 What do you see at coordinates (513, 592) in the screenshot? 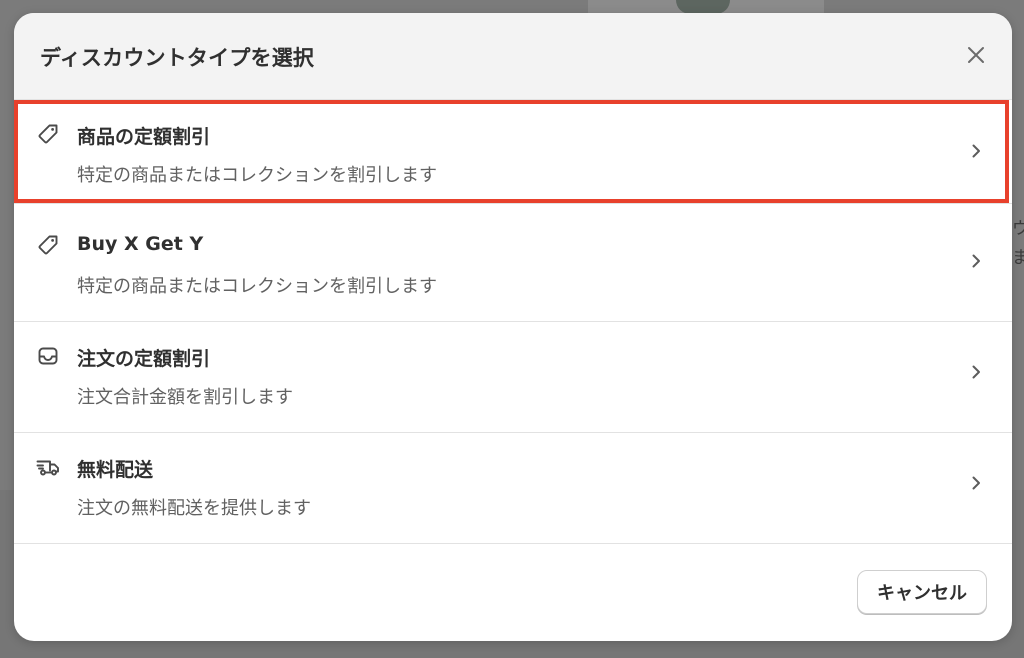
I see `dialog-footer: キャンセル` at bounding box center [513, 592].